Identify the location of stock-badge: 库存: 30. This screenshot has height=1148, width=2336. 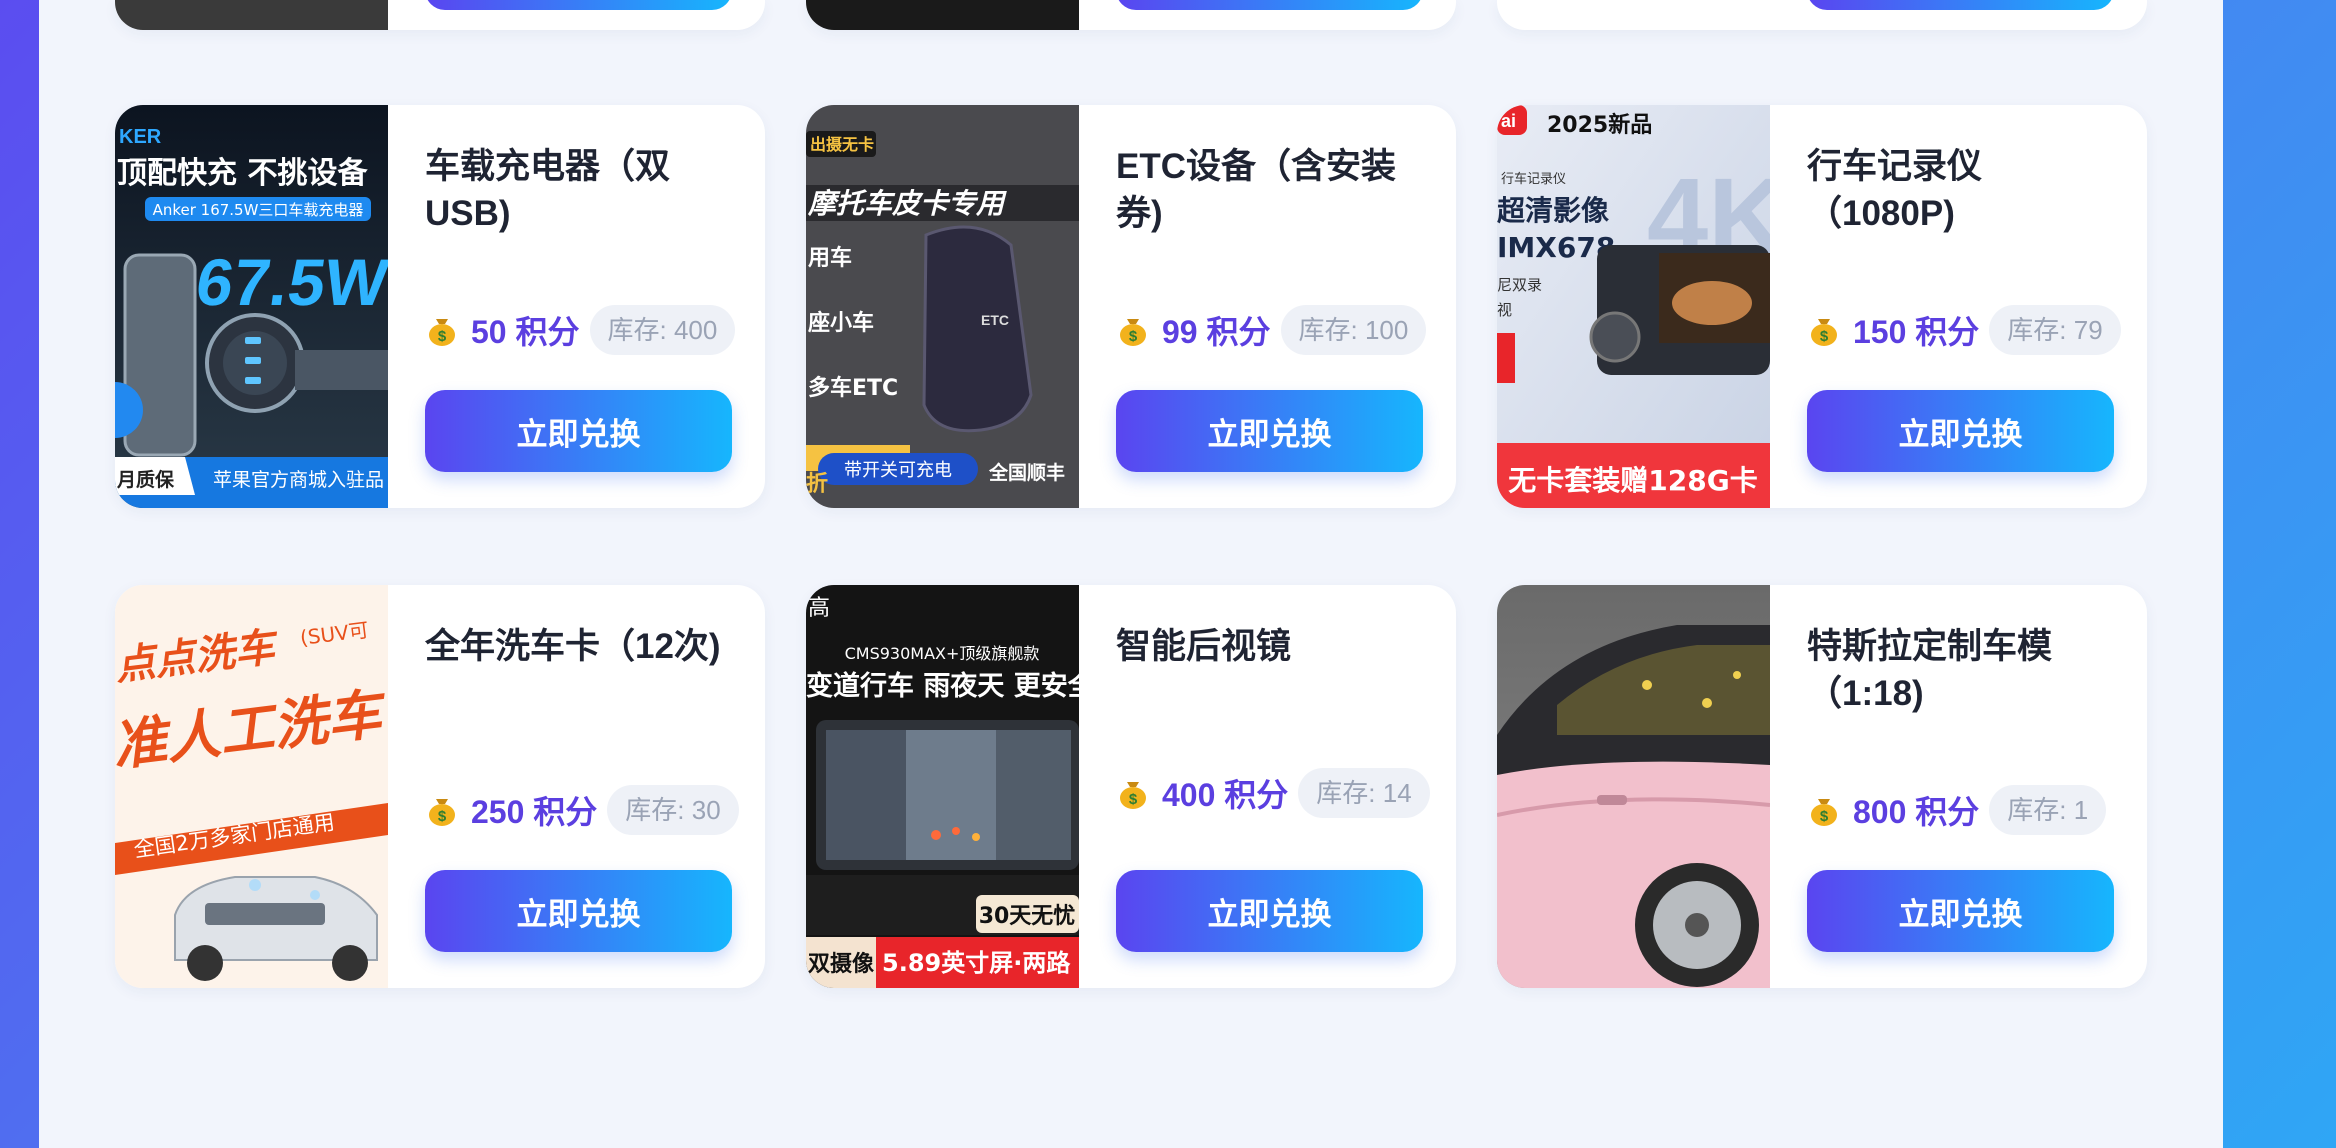
(673, 810).